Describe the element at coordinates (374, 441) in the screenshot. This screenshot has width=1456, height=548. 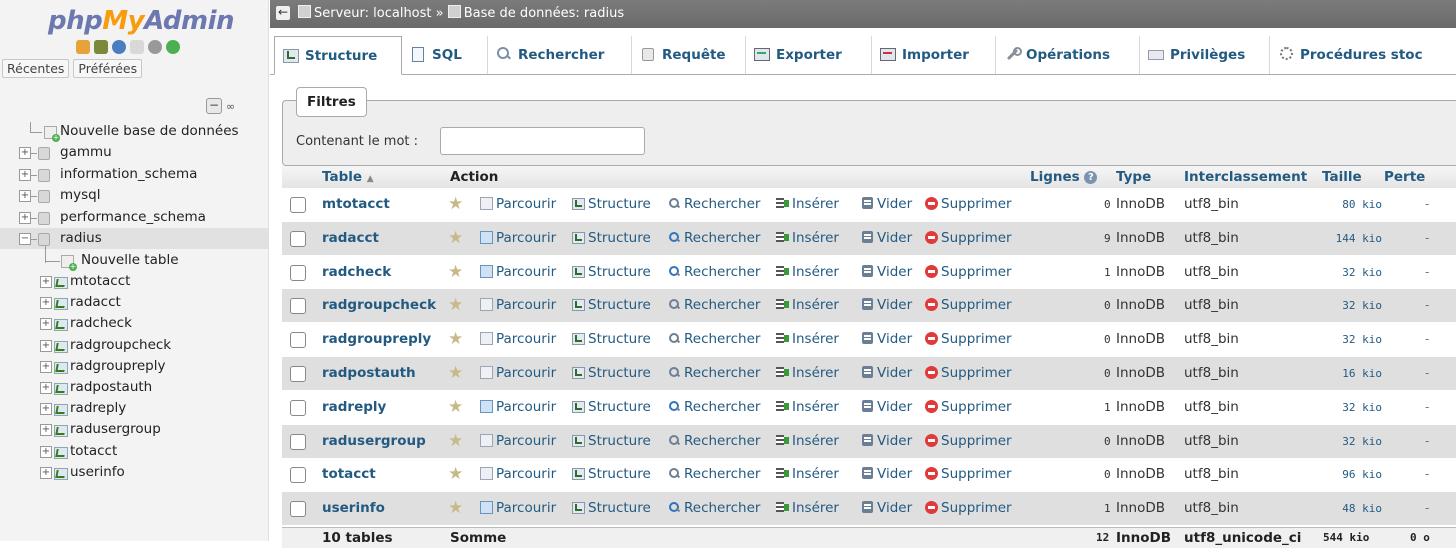
I see `table-name-link: radusergroup` at that location.